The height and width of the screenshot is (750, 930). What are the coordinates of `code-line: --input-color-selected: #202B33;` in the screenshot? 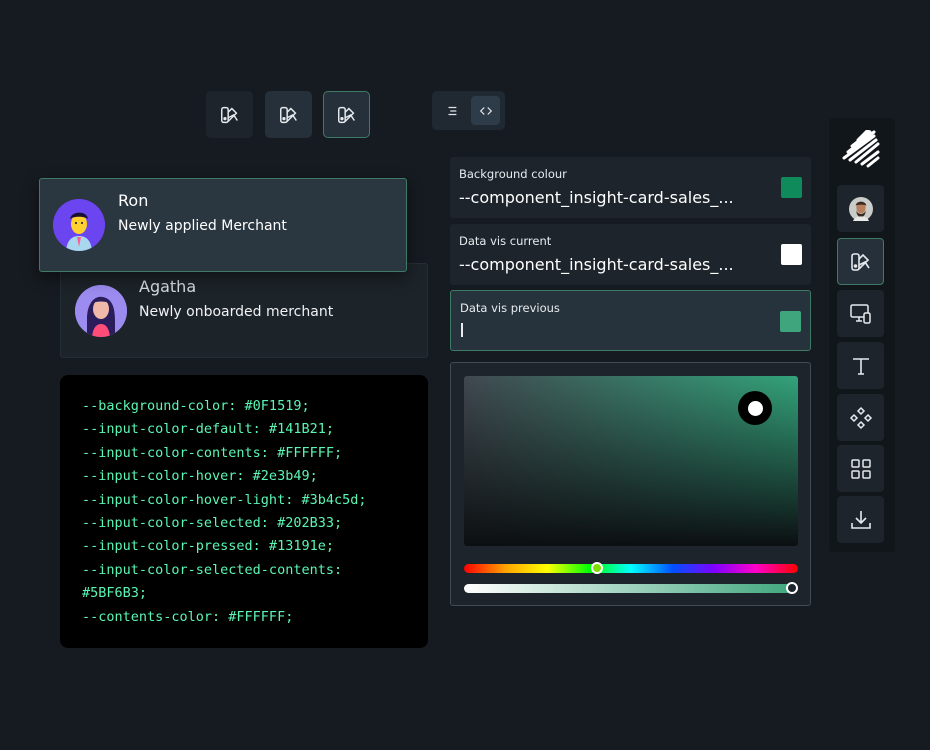 It's located at (212, 523).